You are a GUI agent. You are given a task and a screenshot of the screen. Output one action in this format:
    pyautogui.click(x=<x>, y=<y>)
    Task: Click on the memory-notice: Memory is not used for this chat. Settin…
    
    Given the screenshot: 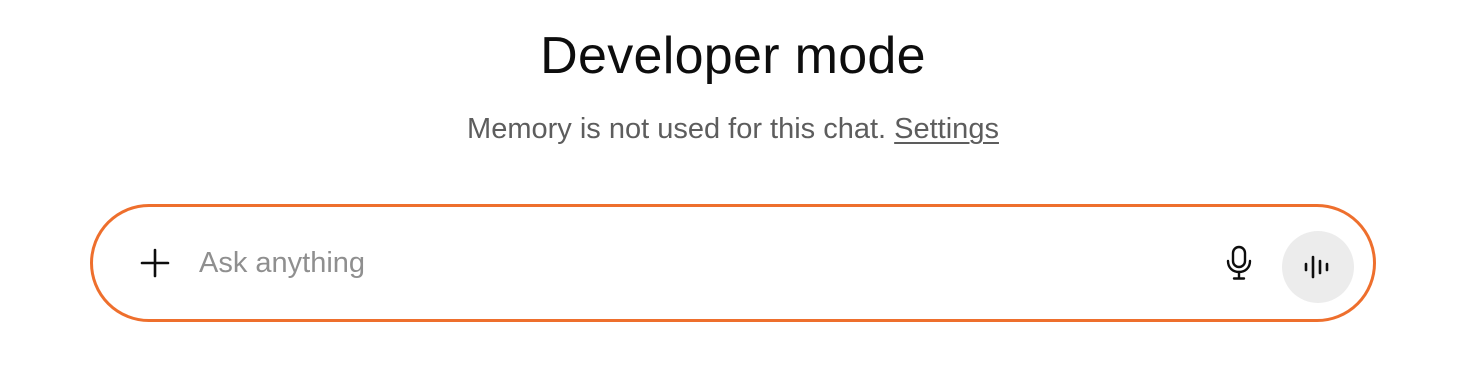 What is the action you would take?
    pyautogui.click(x=733, y=129)
    